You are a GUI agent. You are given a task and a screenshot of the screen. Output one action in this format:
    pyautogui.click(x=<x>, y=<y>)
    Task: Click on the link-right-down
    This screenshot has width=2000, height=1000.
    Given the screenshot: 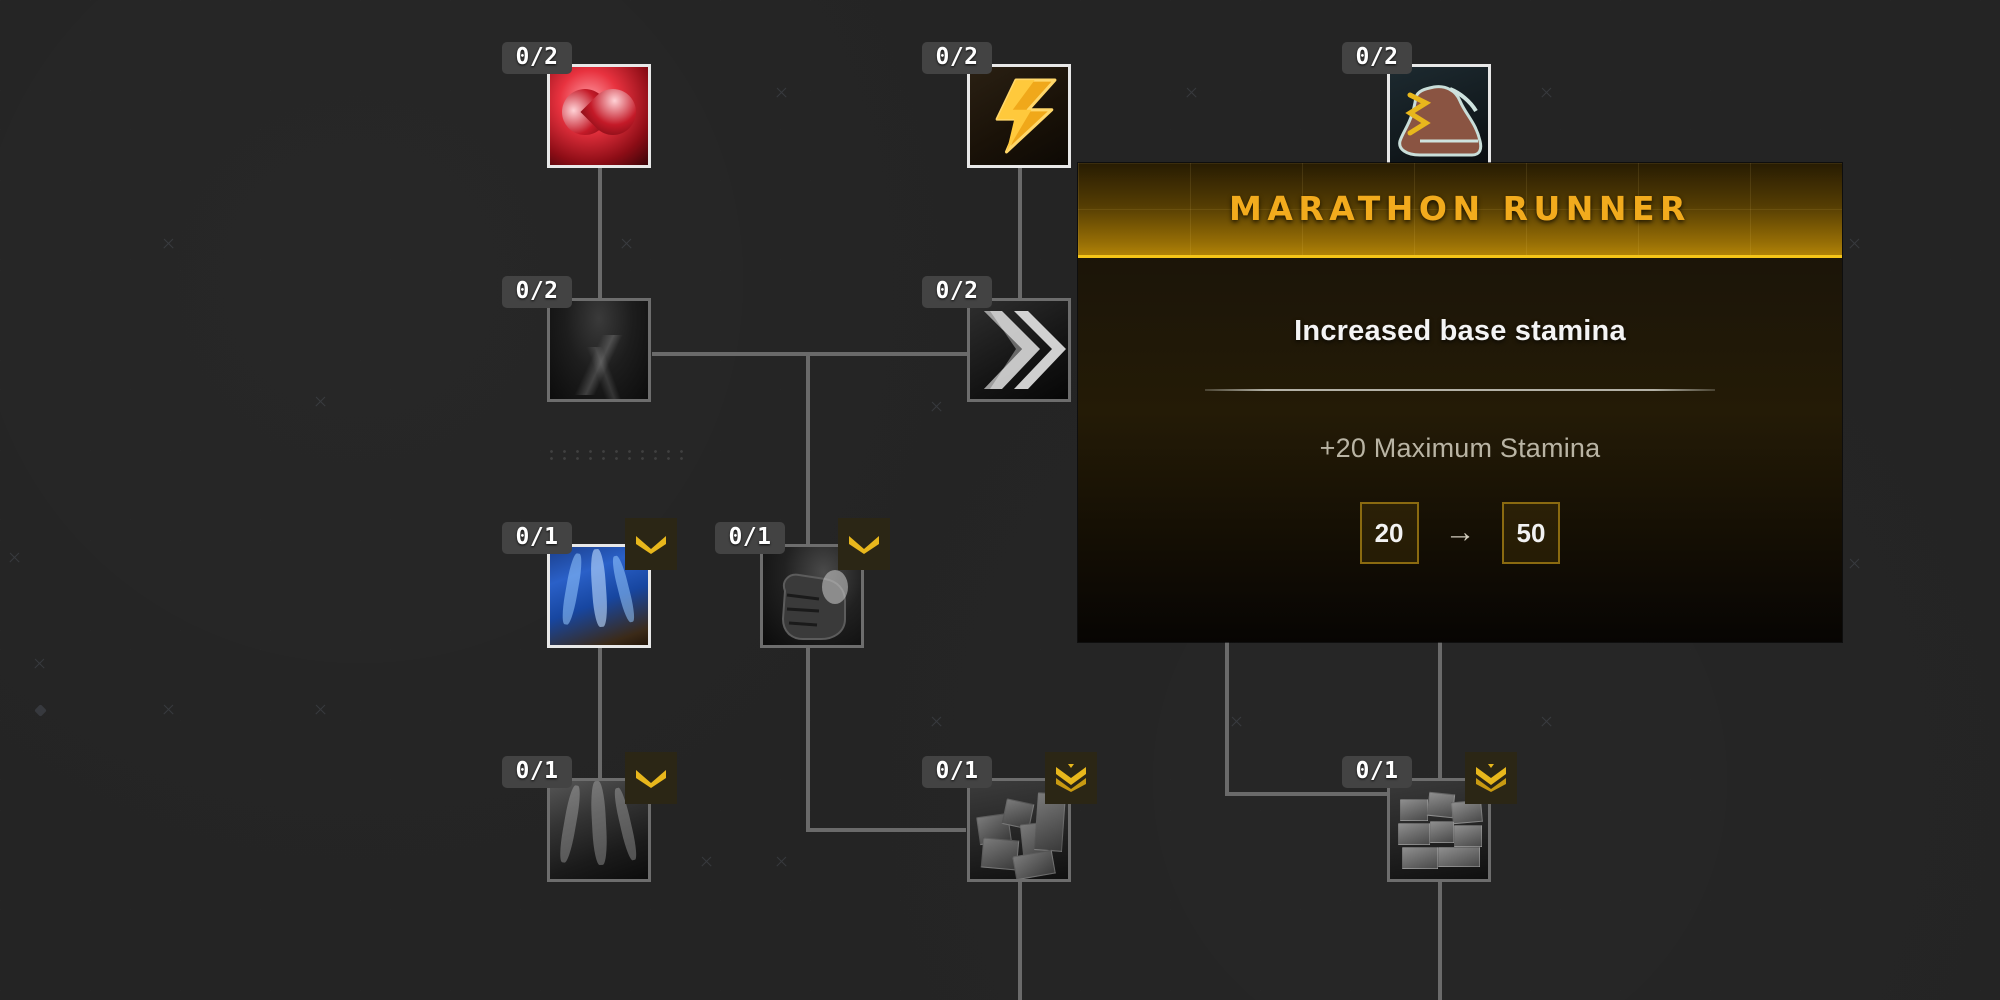 What is the action you would take?
    pyautogui.click(x=1227, y=716)
    